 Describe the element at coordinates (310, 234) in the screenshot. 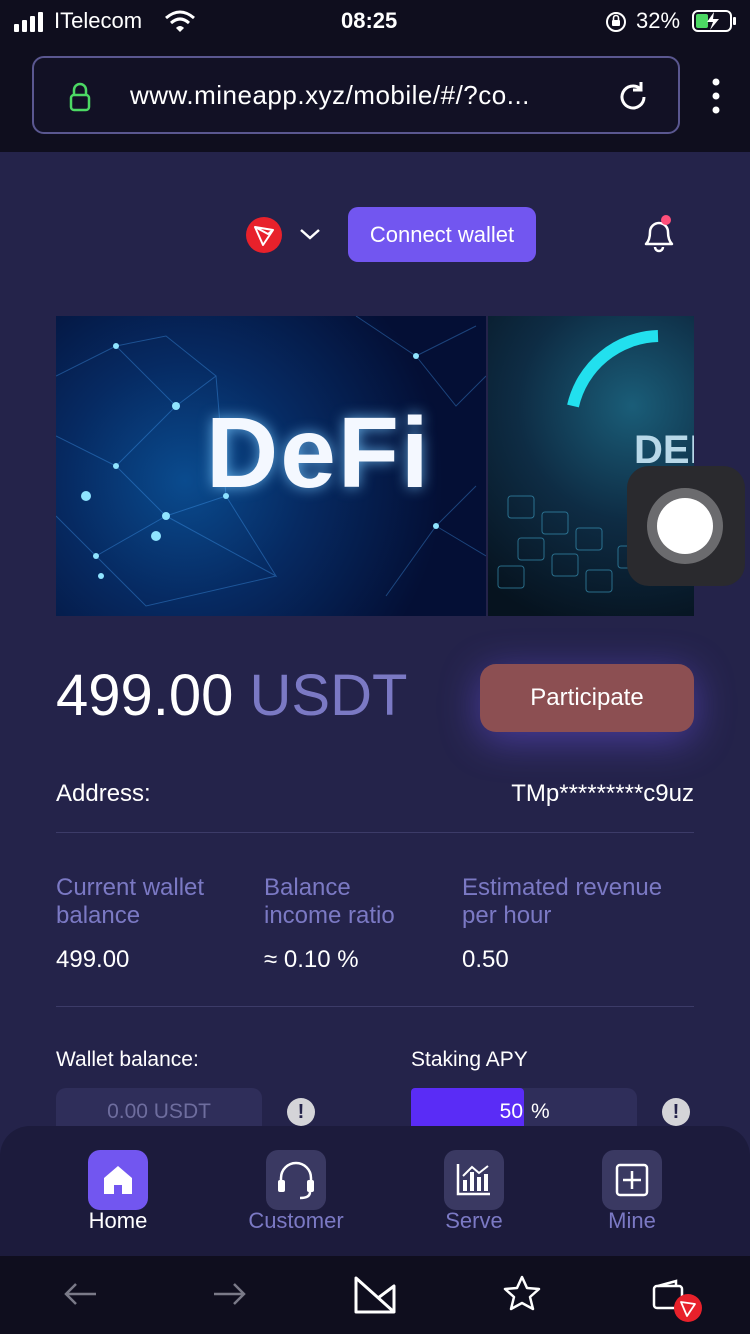

I see `chevron-down-icon` at that location.